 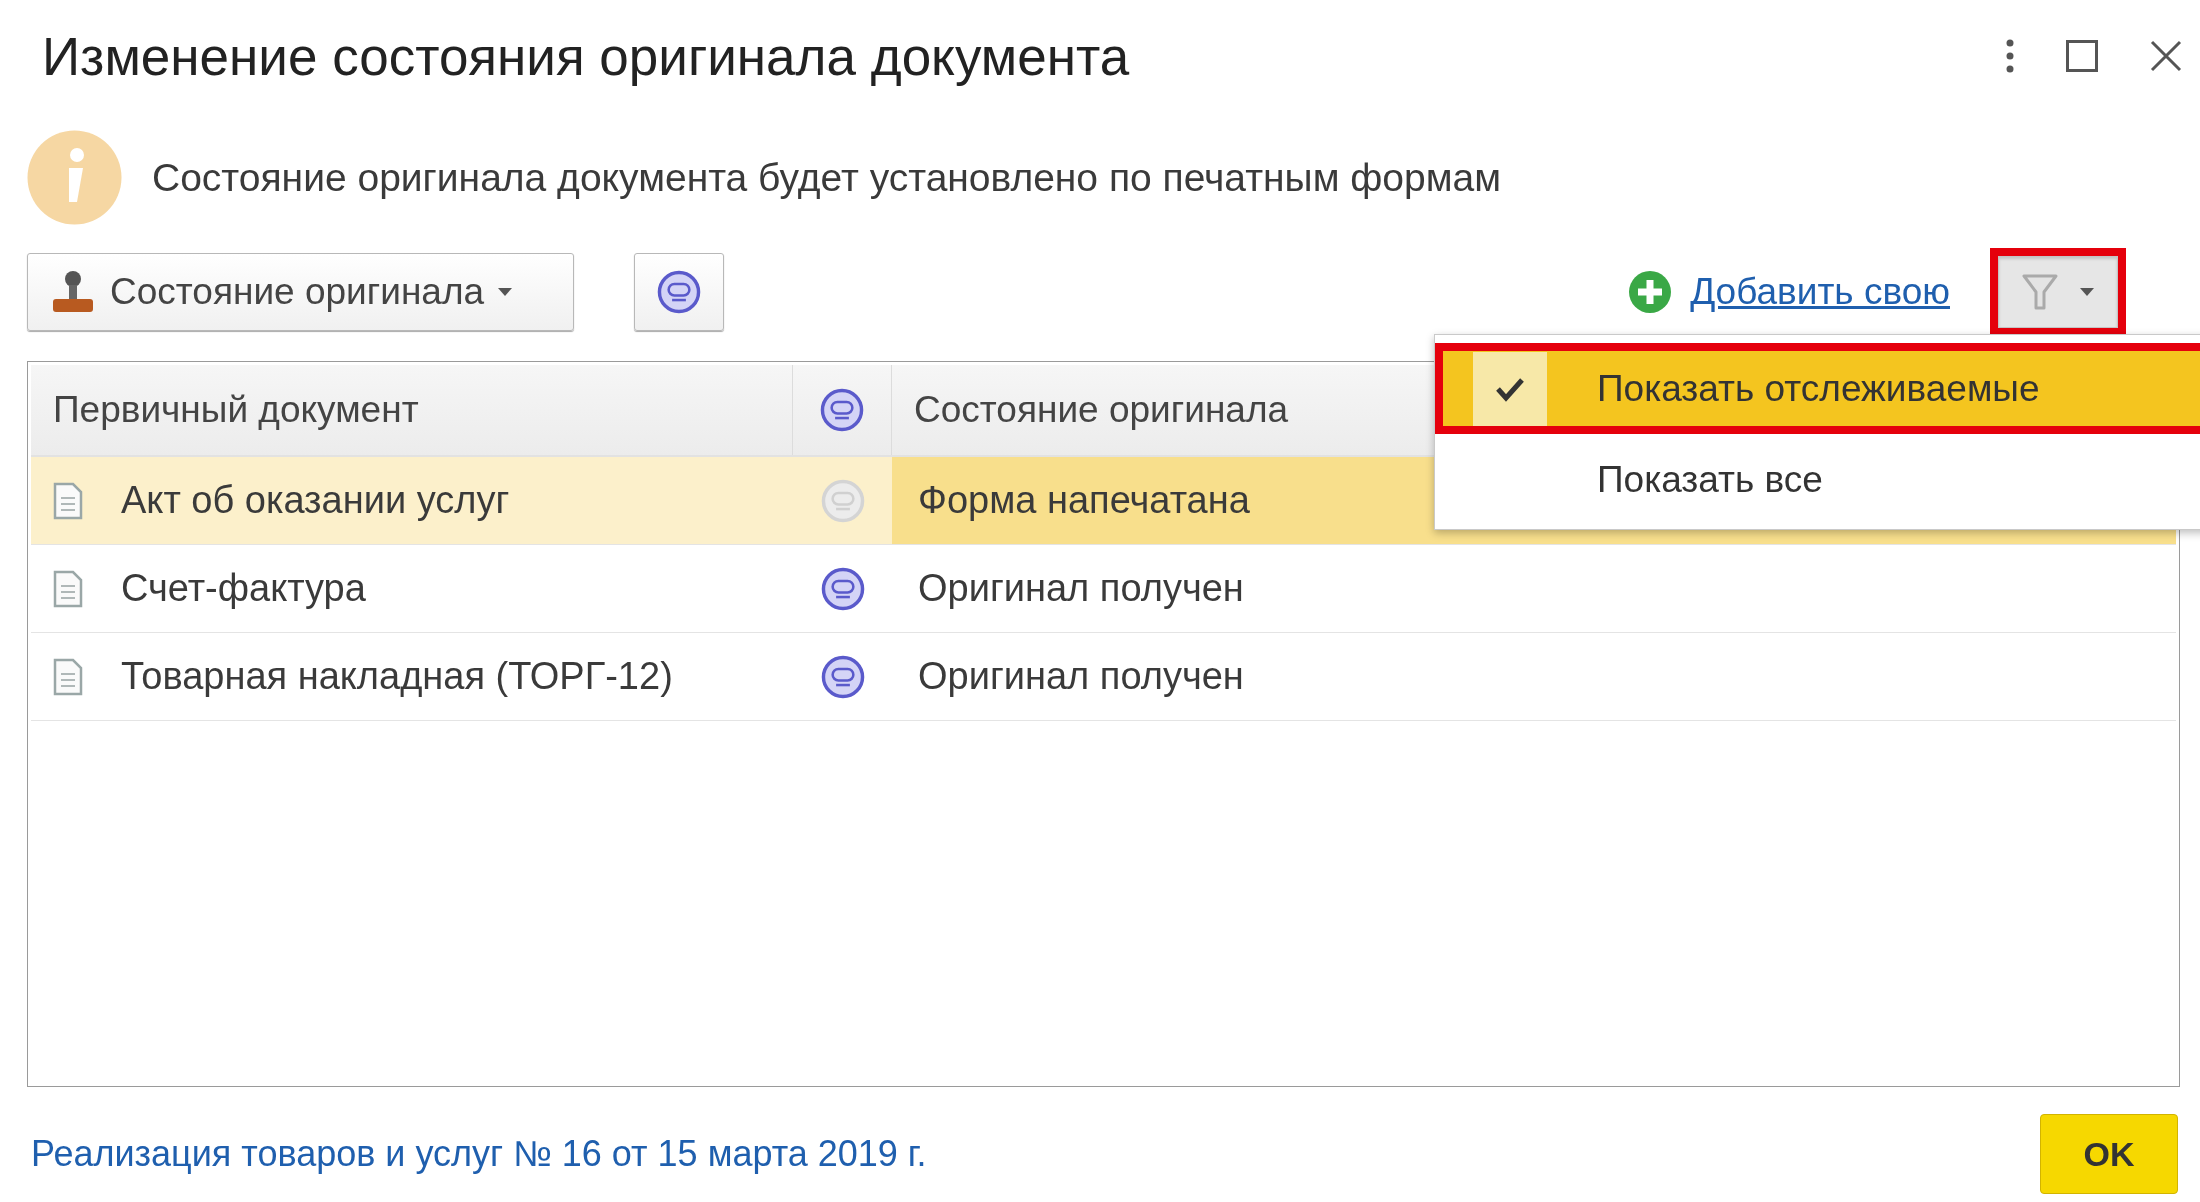 I want to click on add-icon, so click(x=1650, y=292).